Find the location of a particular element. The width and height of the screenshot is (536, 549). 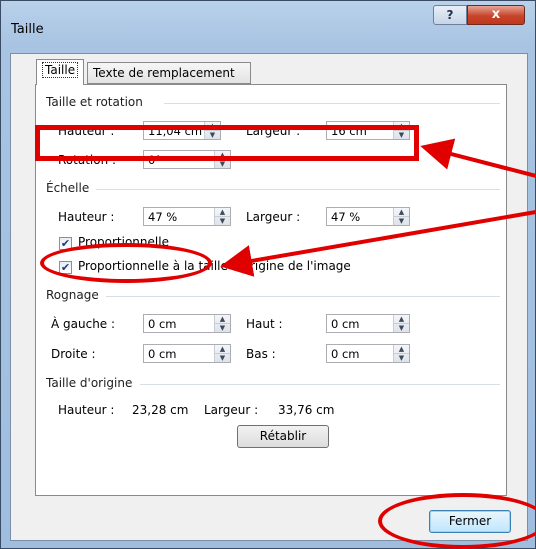

annotation-arrow-dimensions is located at coordinates (478, 158).